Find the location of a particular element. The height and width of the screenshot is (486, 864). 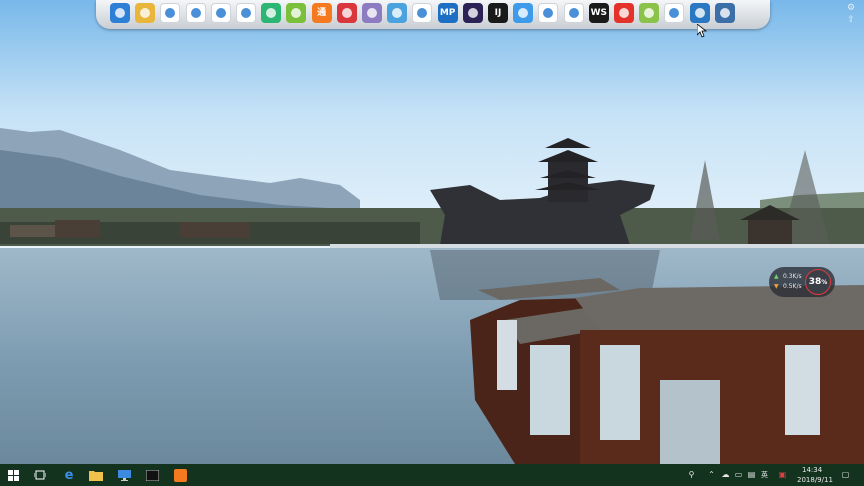

edge-button: e is located at coordinates (69, 475).